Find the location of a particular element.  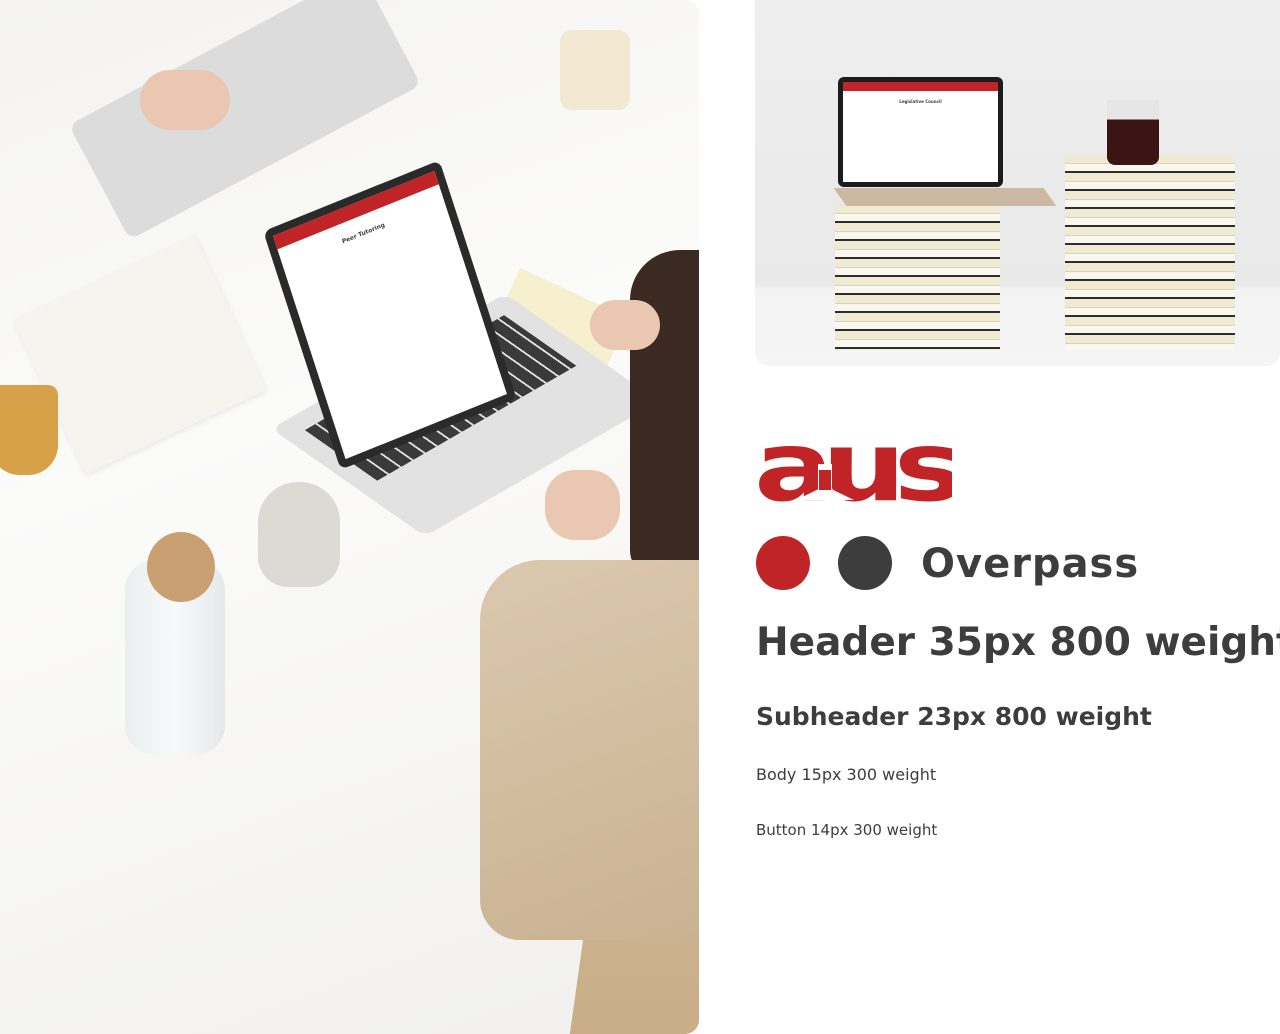

screen-title: Legislative Council is located at coordinates (920, 101).